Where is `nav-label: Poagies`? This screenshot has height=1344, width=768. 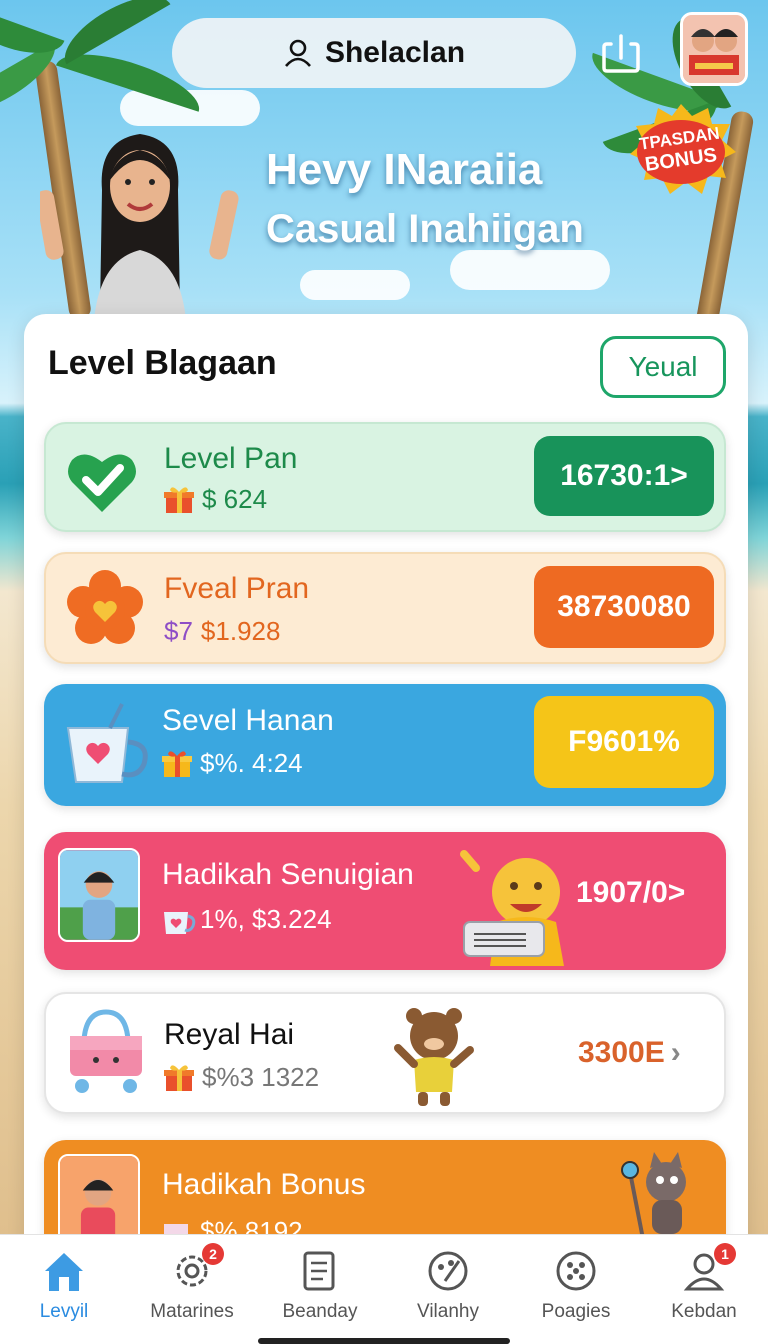
nav-label: Poagies is located at coordinates (576, 1311).